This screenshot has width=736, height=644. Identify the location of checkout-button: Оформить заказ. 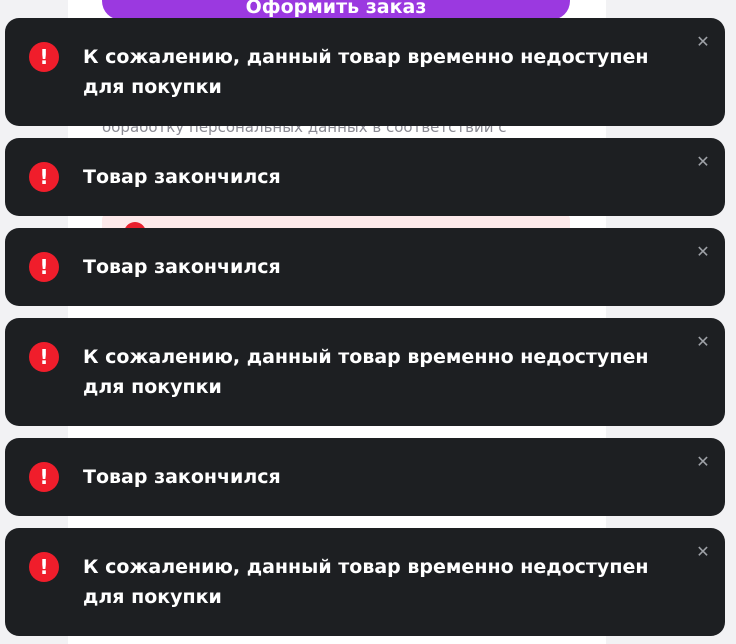
(336, 10).